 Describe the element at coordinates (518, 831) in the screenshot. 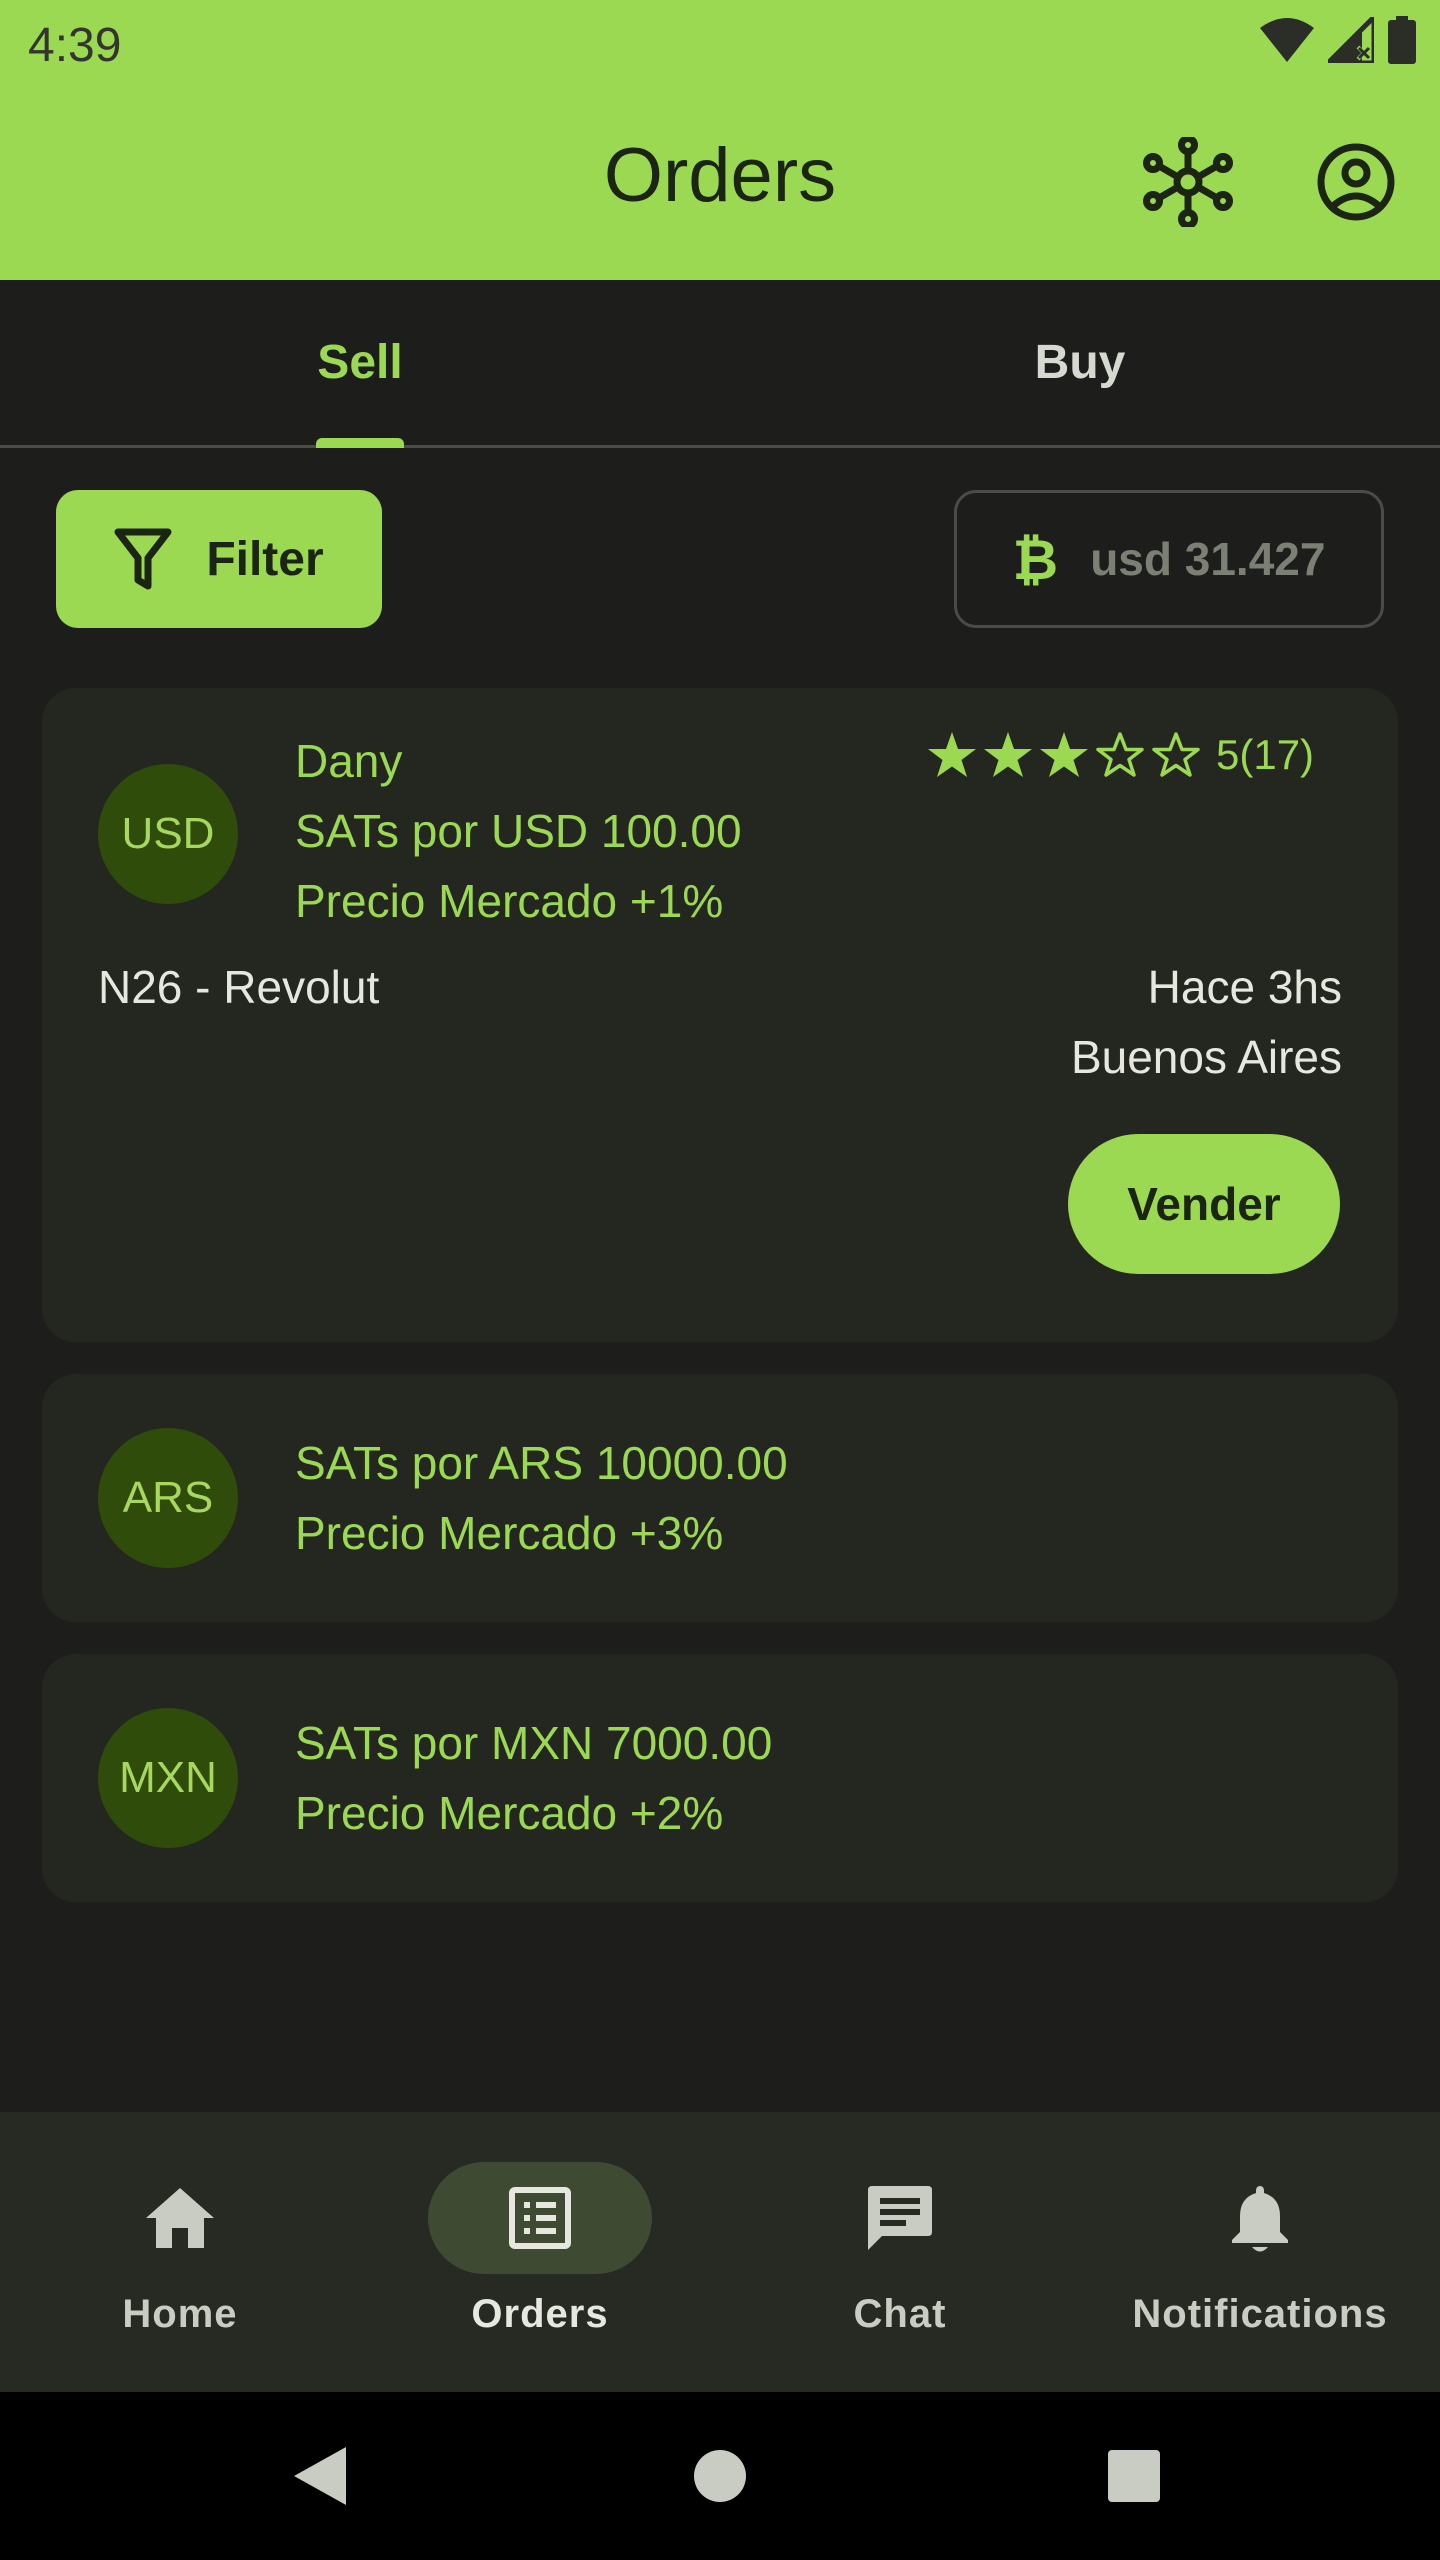

I see `order-amount: SATs por USD 100.00` at that location.